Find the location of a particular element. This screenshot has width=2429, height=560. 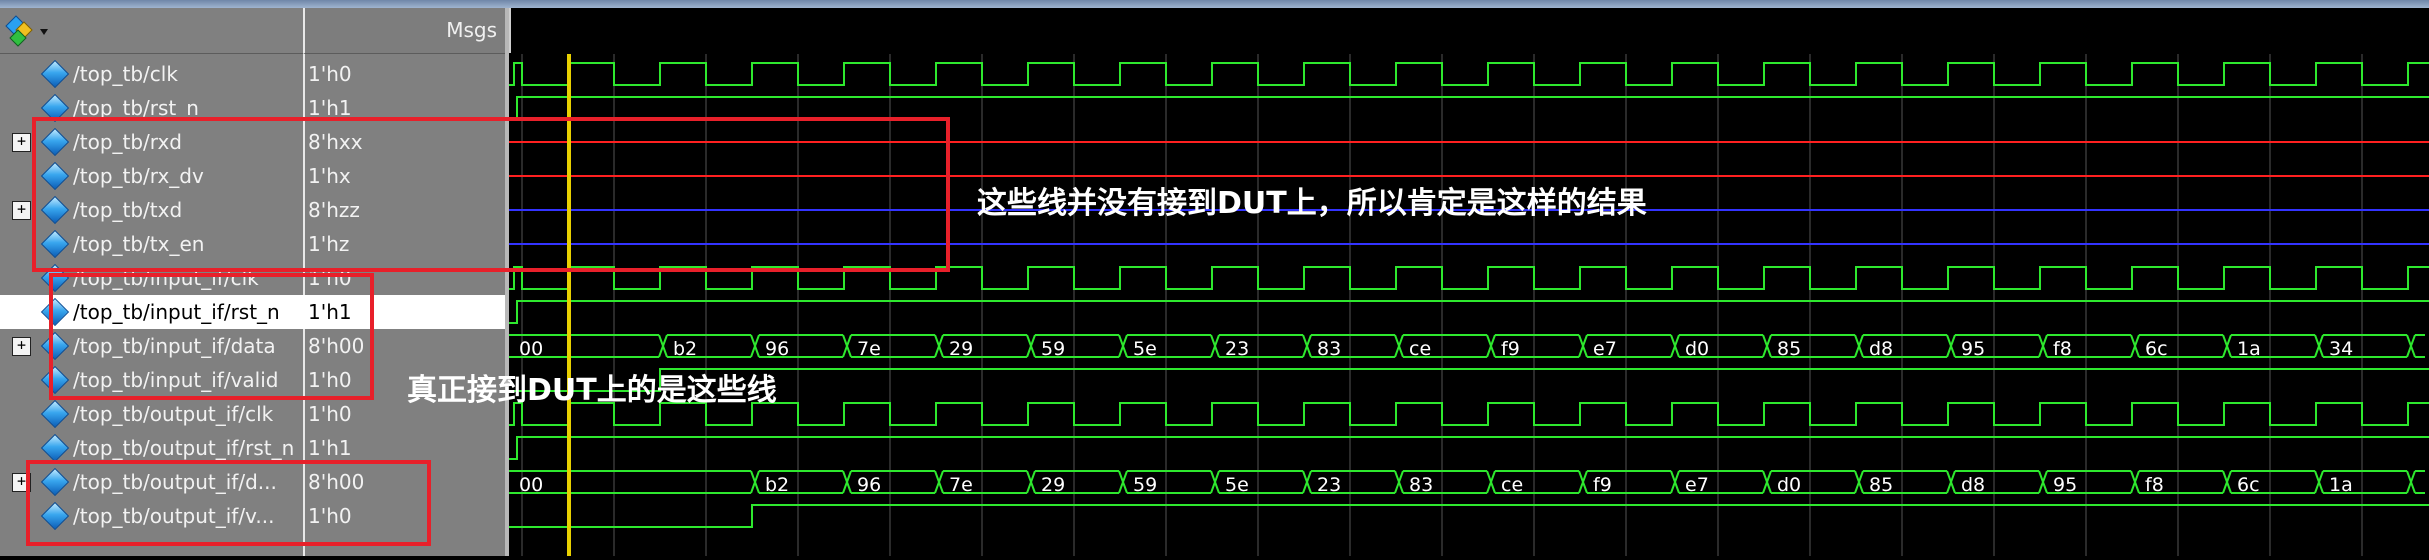

bus-value-label: f9 is located at coordinates (1602, 485).